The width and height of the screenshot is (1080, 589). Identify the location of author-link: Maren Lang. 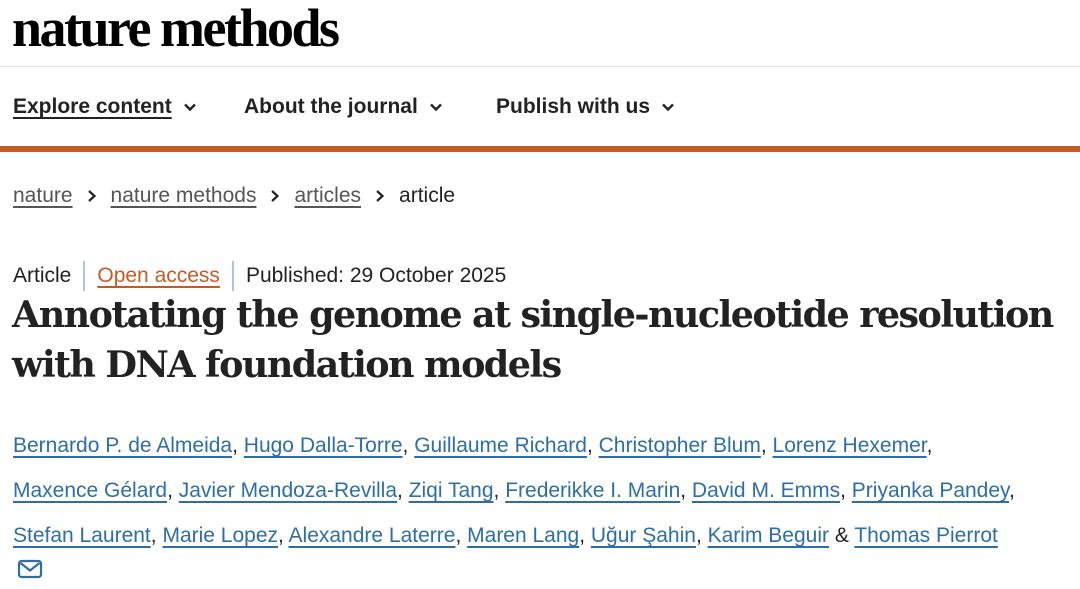
(523, 535).